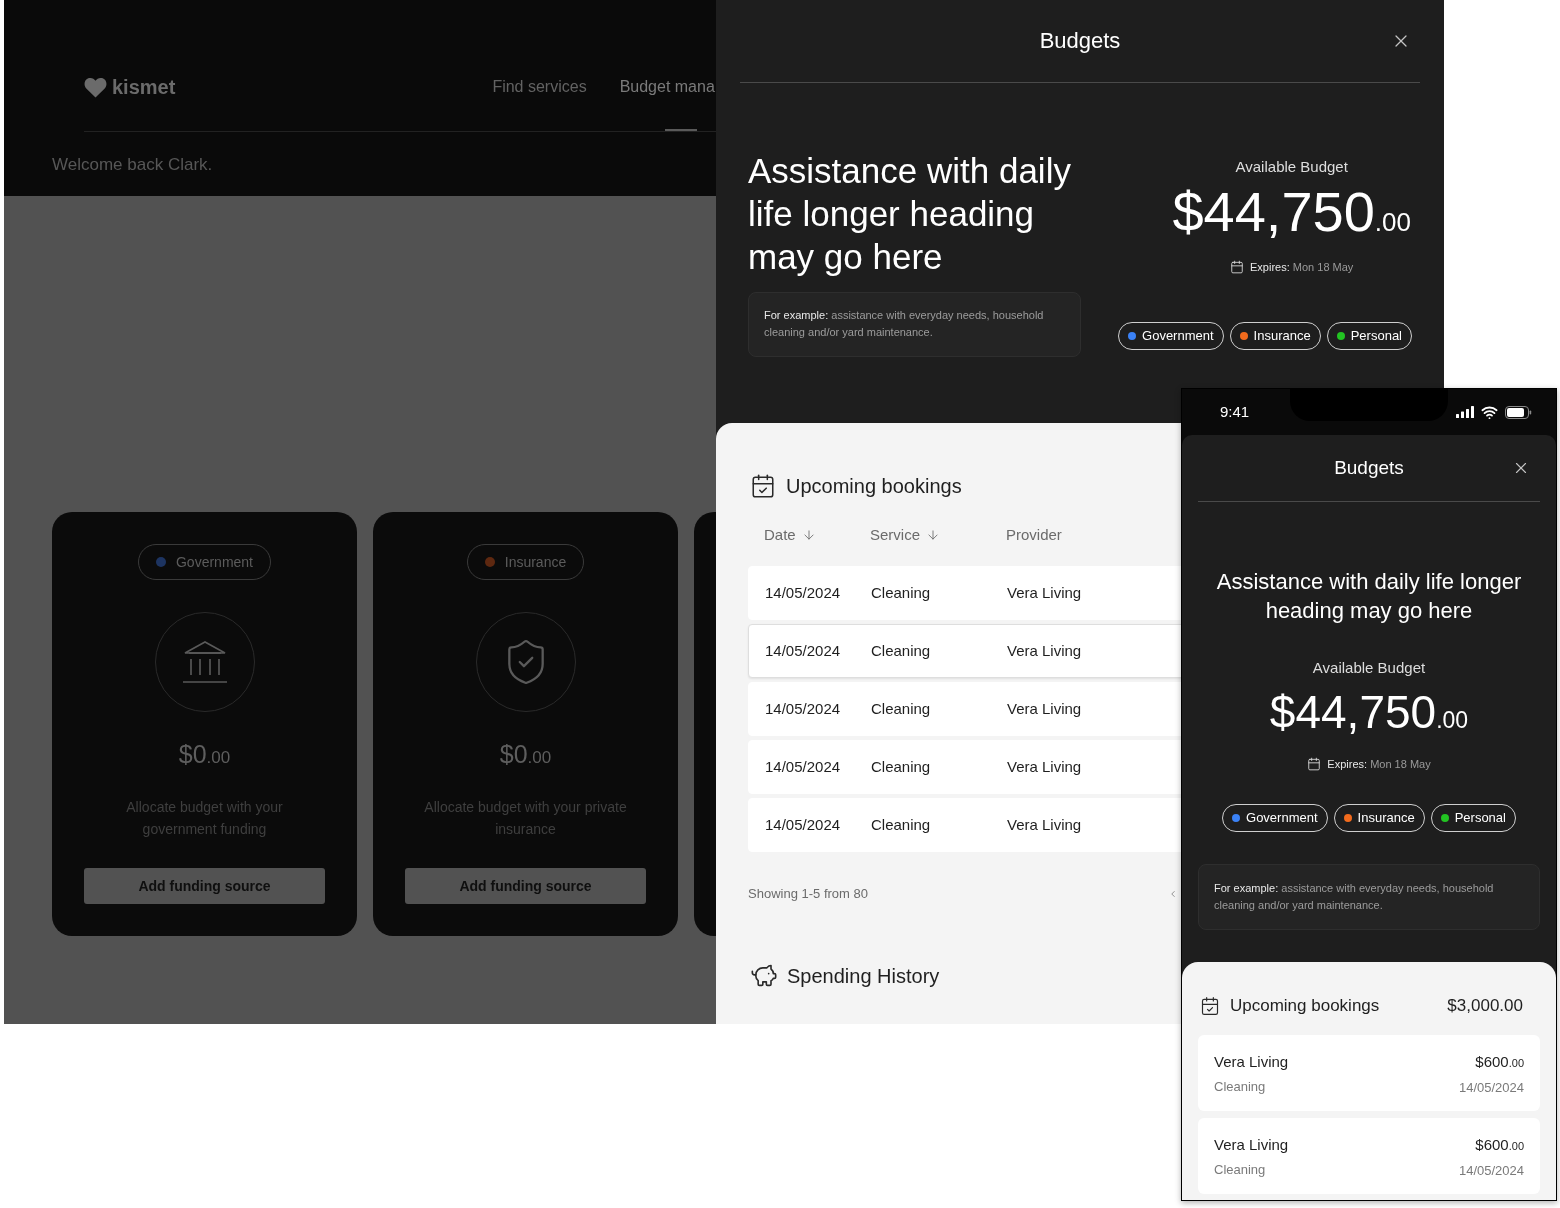  Describe the element at coordinates (1080, 41) in the screenshot. I see `drawer-title: Budgets` at that location.